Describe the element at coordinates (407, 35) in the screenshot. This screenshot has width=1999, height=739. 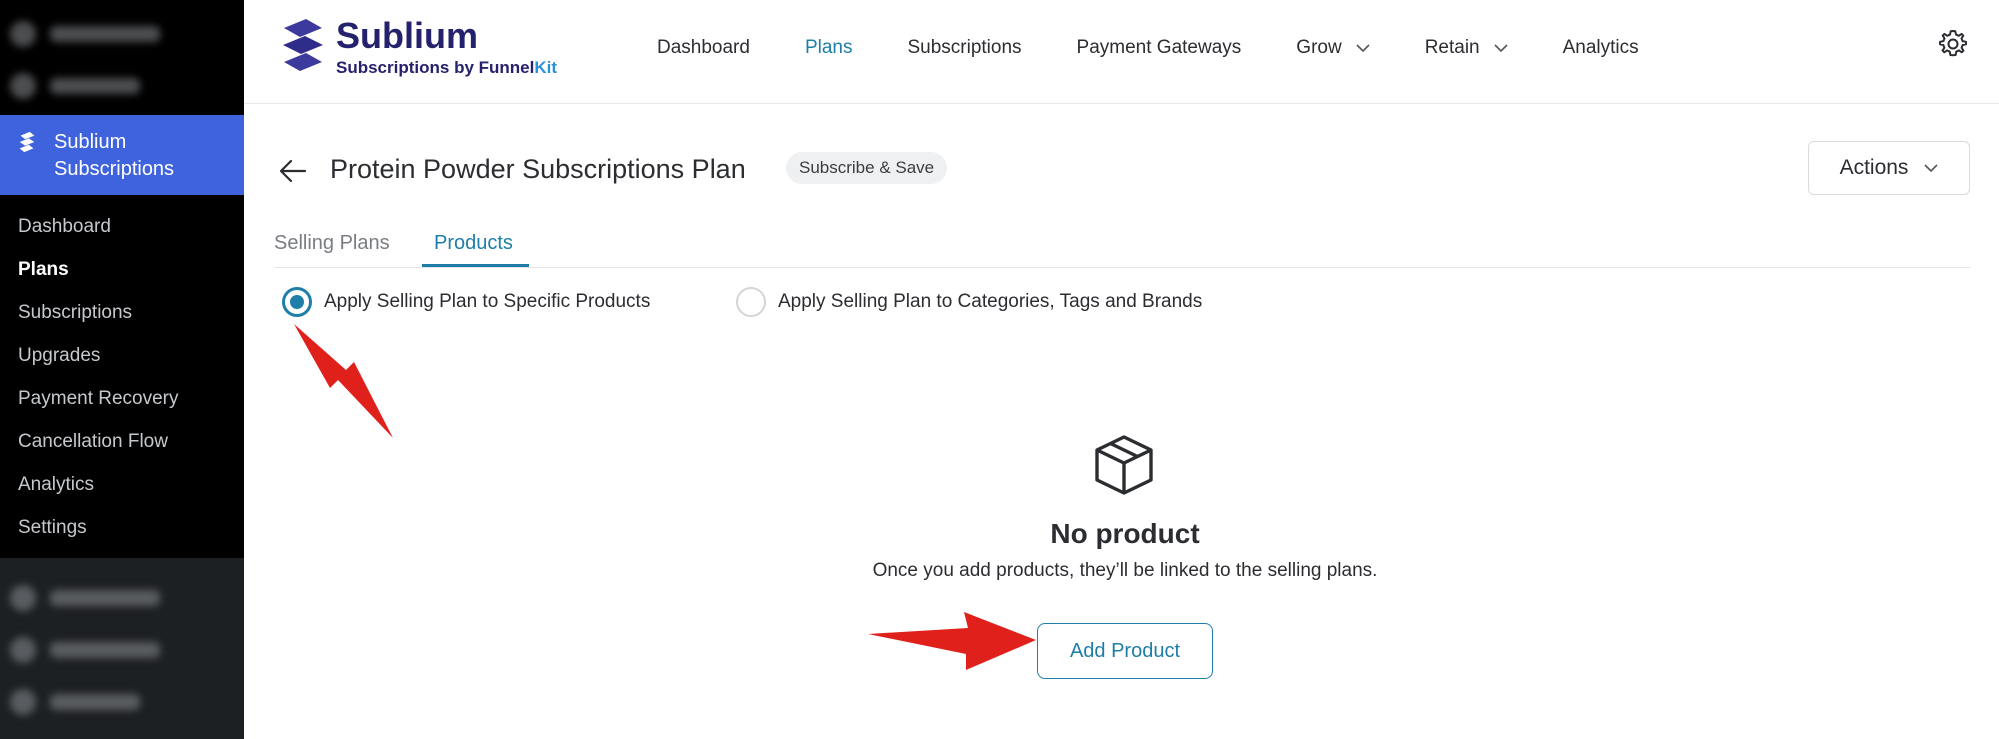
I see `brand-name: Sublium` at that location.